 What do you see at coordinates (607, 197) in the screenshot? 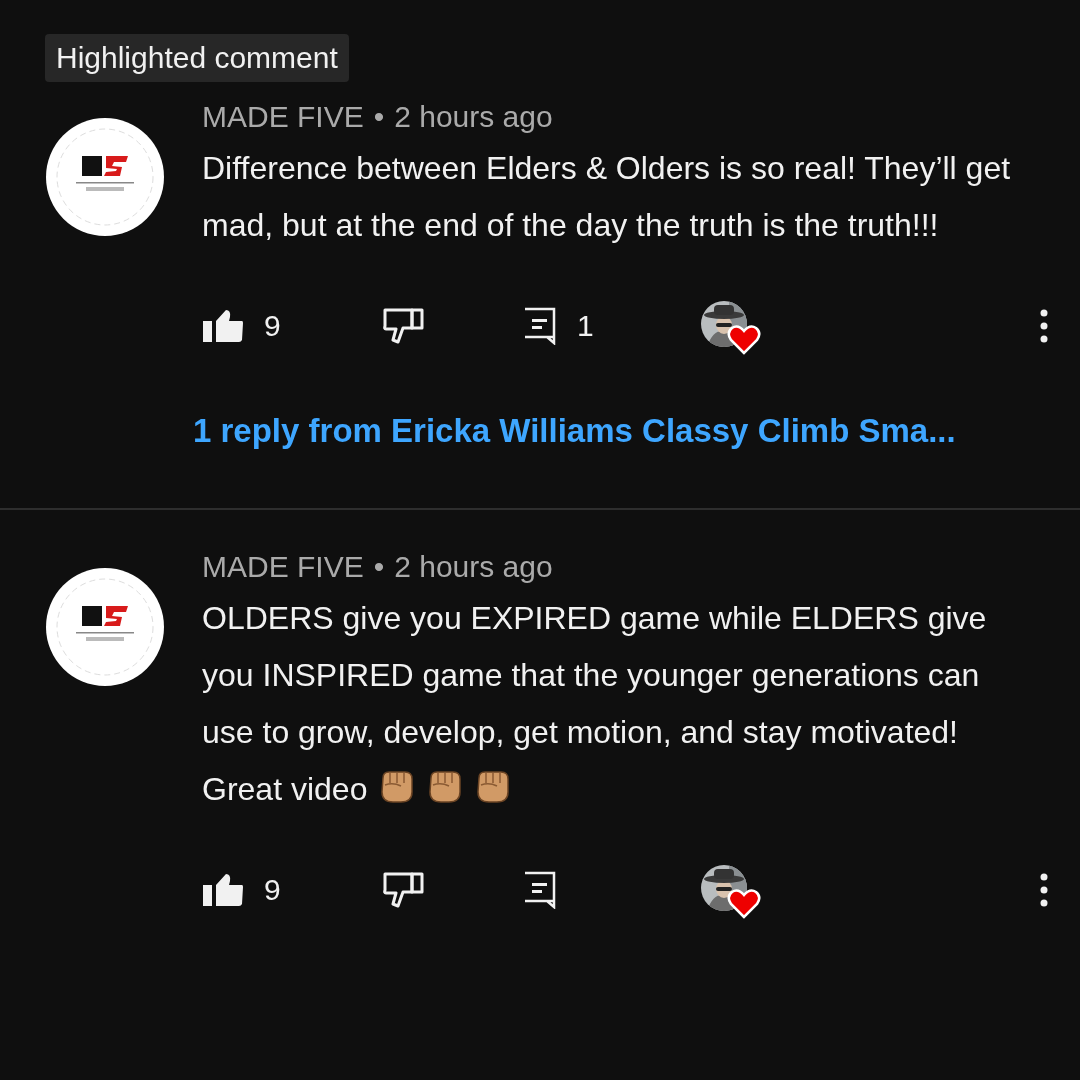
I see `comment-text: Difference between Elders & Olders is so real! They’ll get mad, but at the end of the day the truth is the truth!!!` at bounding box center [607, 197].